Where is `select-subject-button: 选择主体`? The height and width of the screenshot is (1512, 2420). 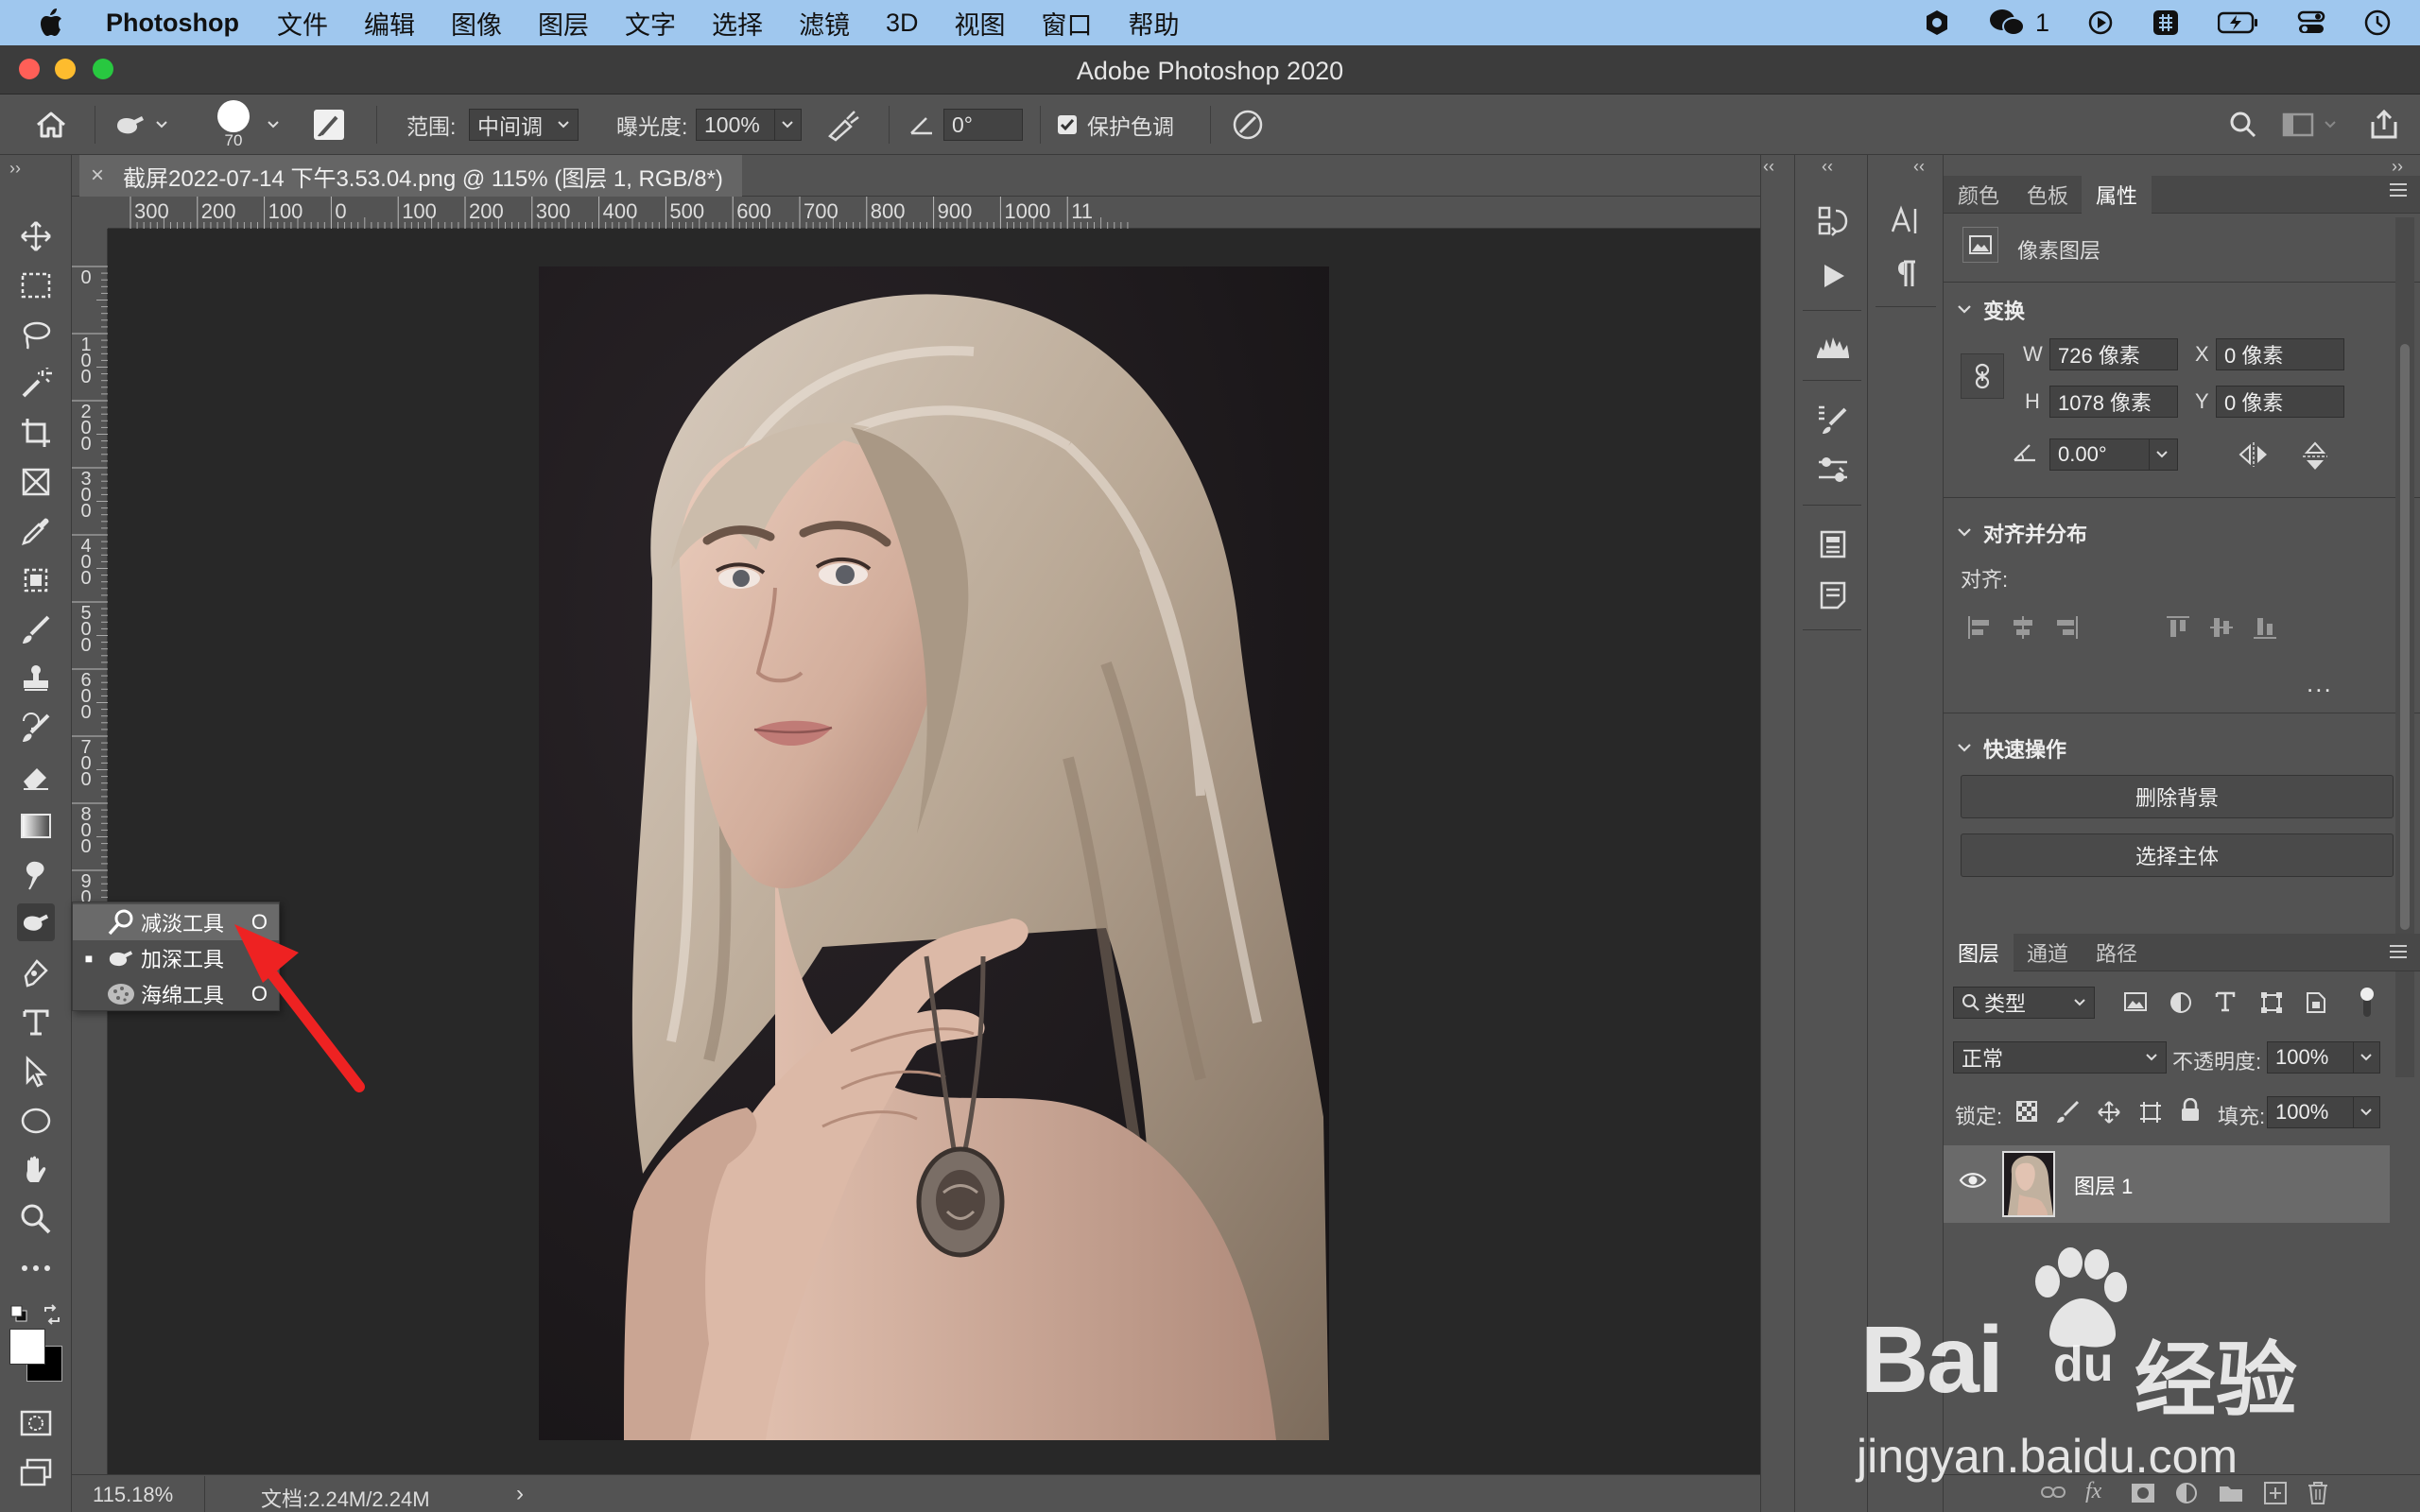
select-subject-button: 选择主体 is located at coordinates (2177, 855).